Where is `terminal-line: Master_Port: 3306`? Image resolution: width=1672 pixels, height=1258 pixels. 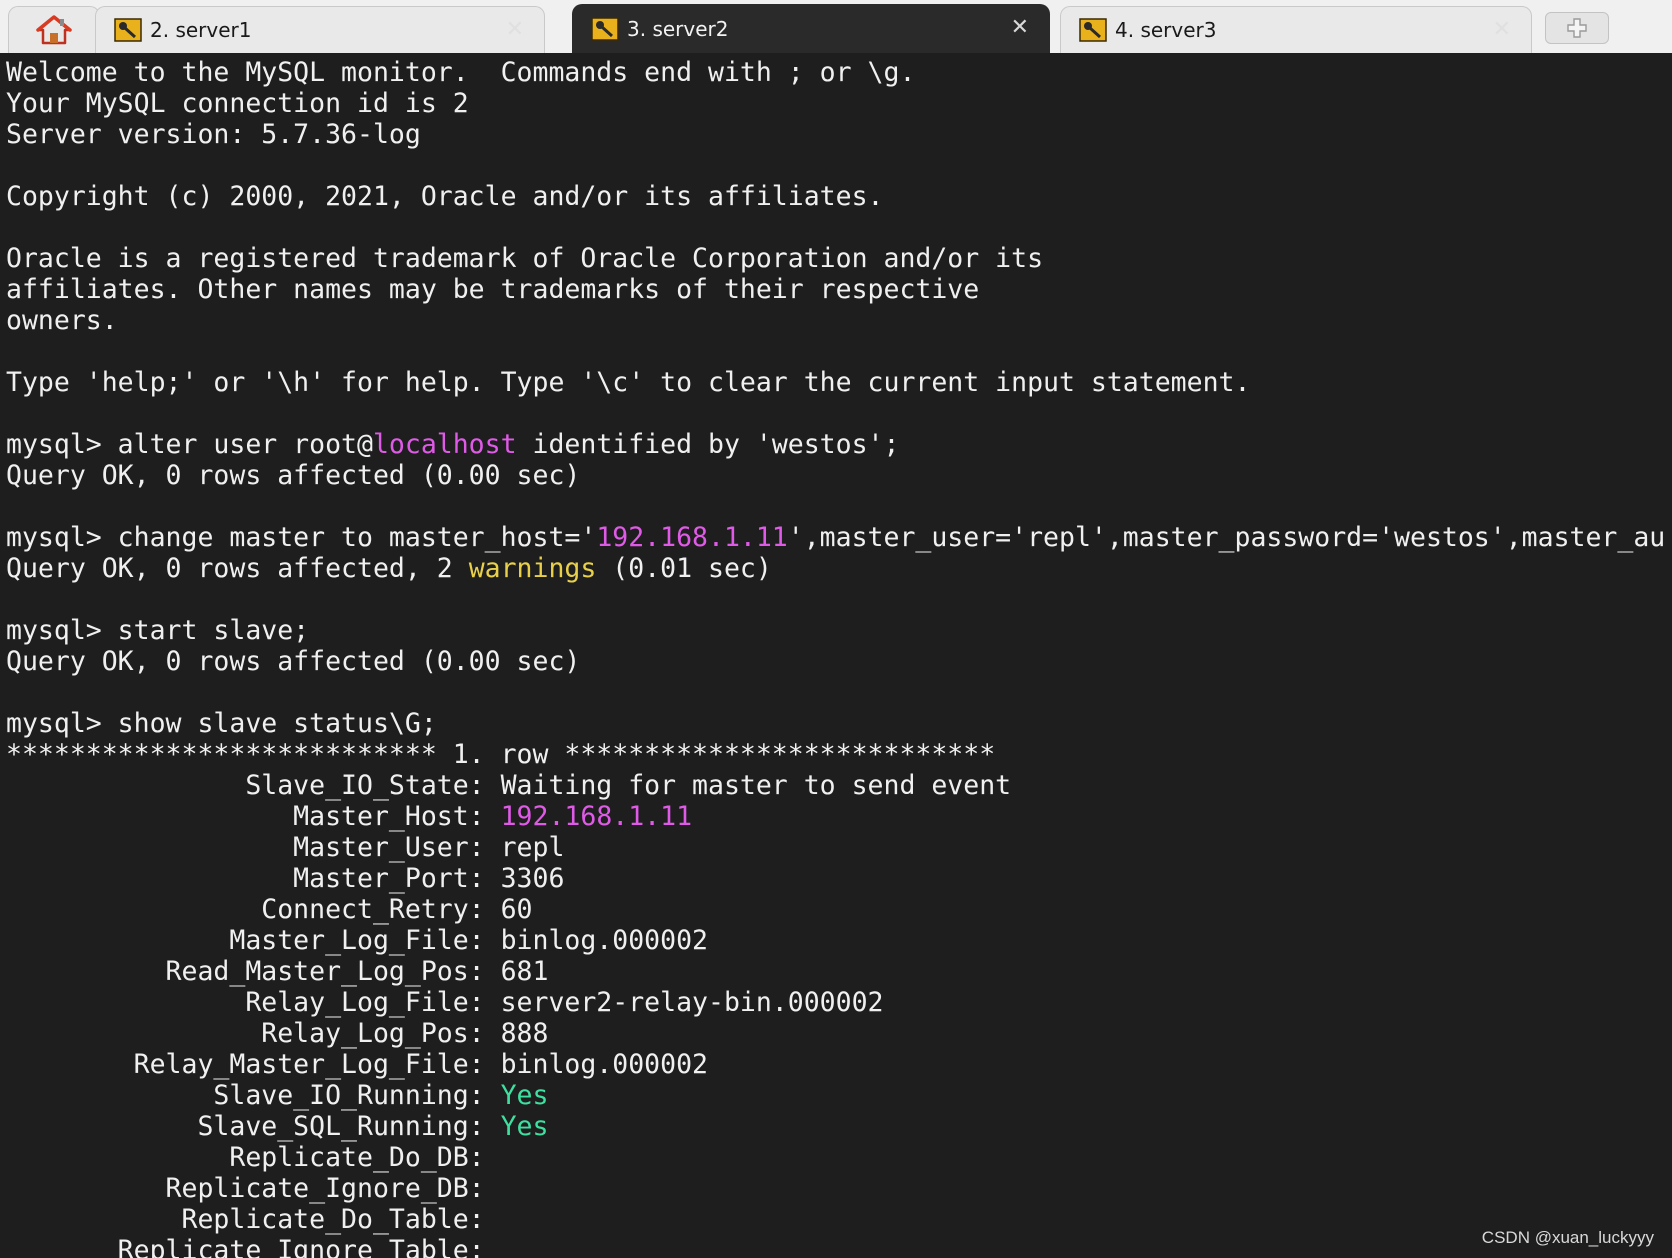
terminal-line: Master_Port: 3306 is located at coordinates (835, 878).